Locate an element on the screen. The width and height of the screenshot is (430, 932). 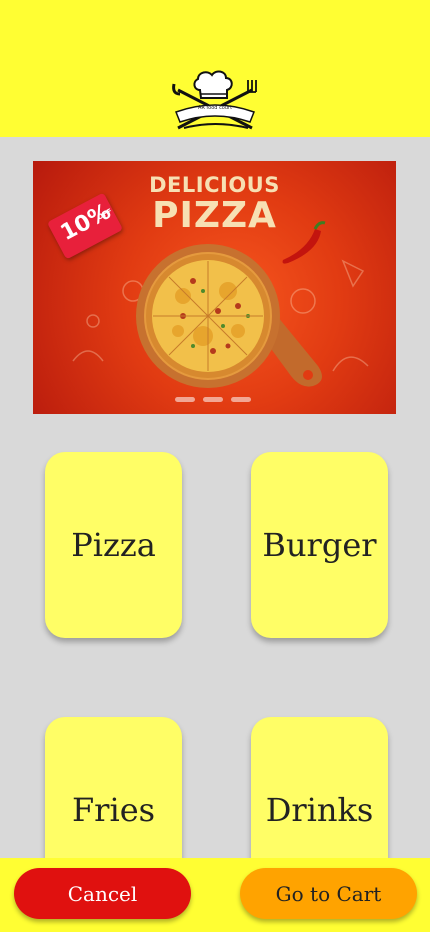
carousel-indicator is located at coordinates (215, 400).